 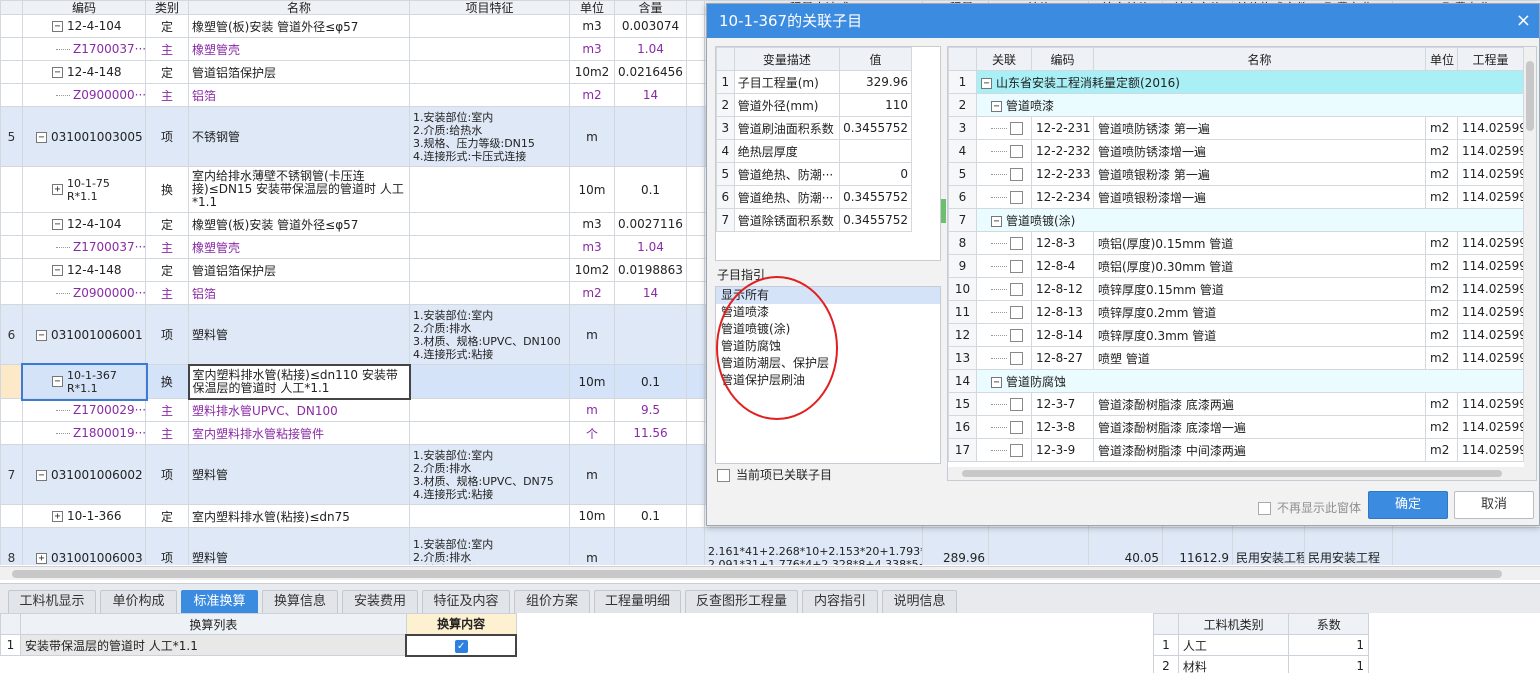 I want to click on variable-row: 1 子目工程量(m) 329.96, so click(x=814, y=82).